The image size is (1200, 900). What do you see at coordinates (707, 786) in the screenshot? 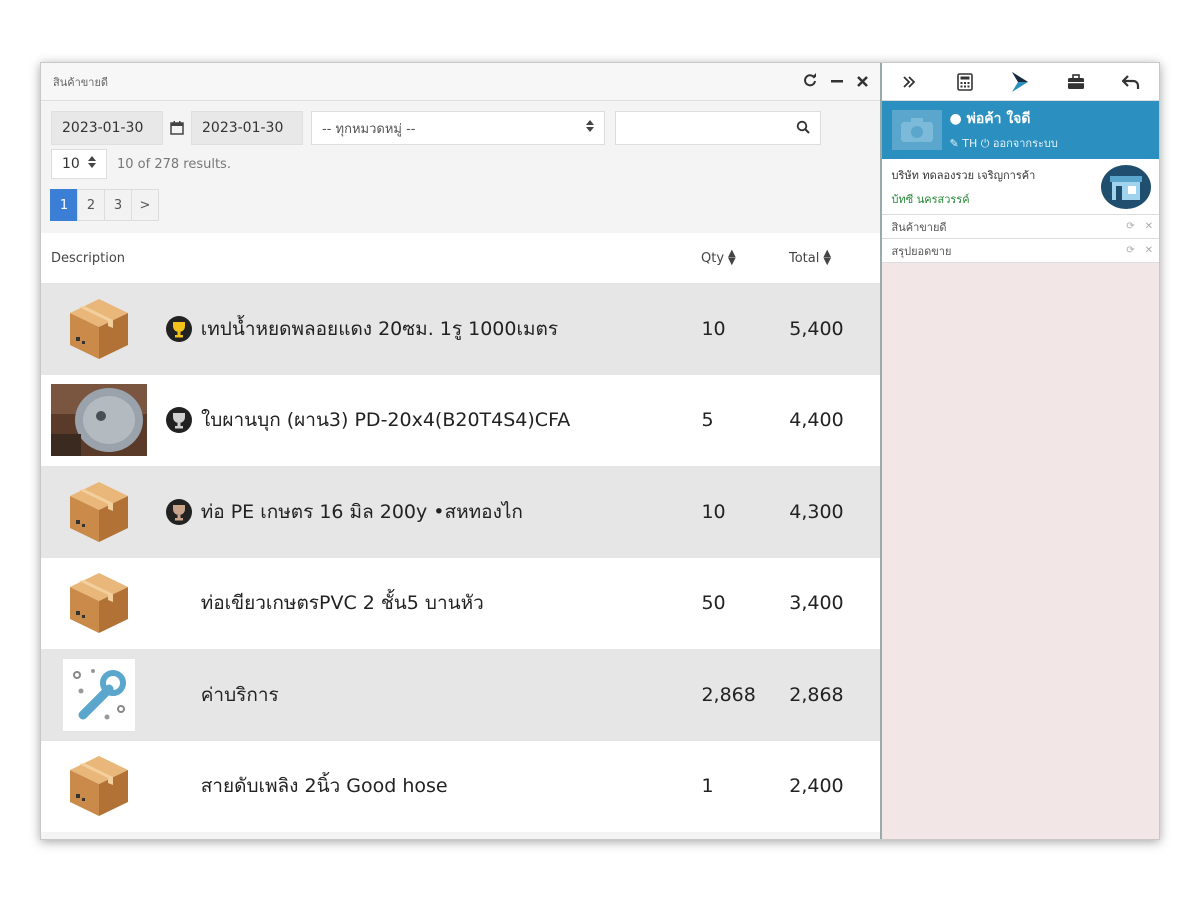
I see `row-qty: 1` at bounding box center [707, 786].